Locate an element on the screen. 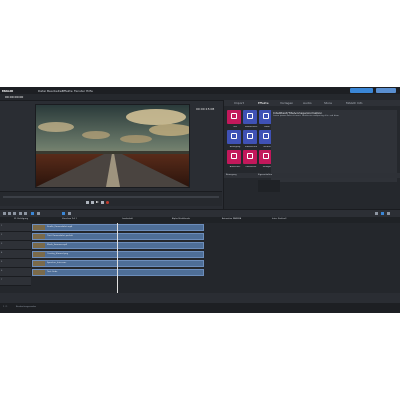  menu-window: Fenster is located at coordinates (79, 91).